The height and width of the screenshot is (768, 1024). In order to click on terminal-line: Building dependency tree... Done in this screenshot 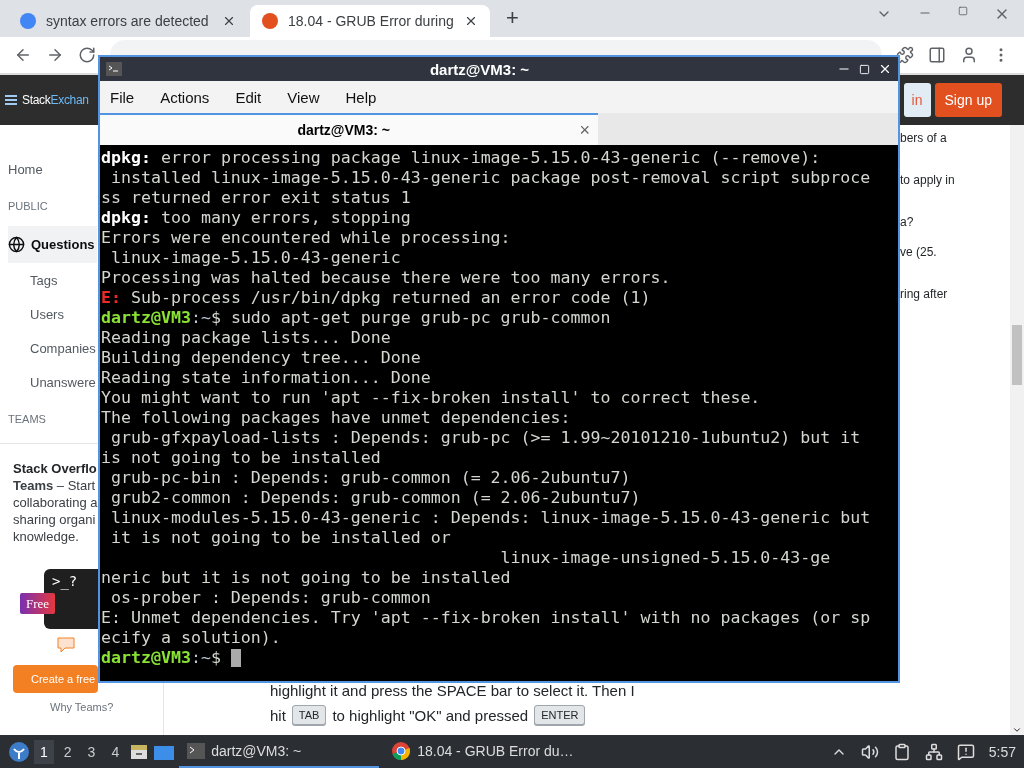, I will do `click(261, 358)`.